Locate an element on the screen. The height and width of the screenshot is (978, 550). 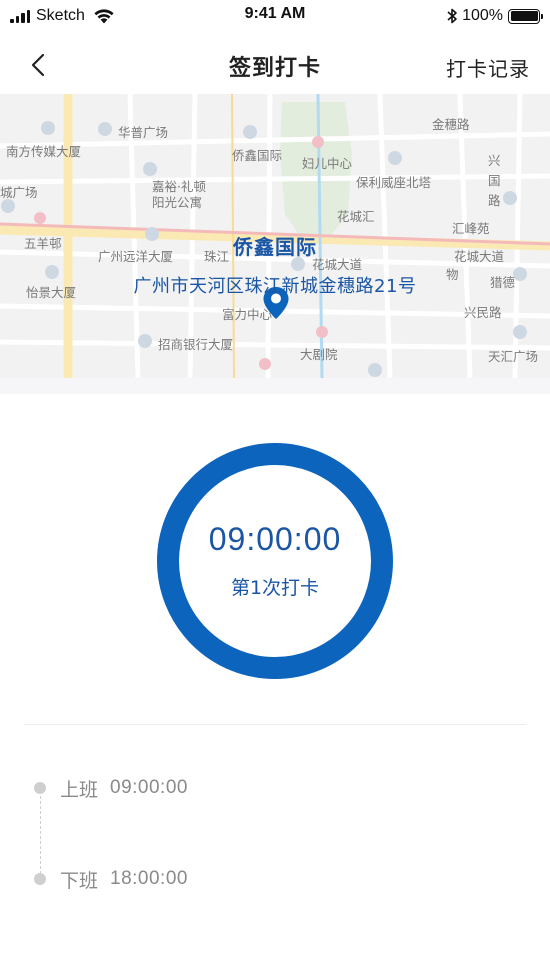
nav-bar: 签到打卡 打卡记录 is located at coordinates (275, 64).